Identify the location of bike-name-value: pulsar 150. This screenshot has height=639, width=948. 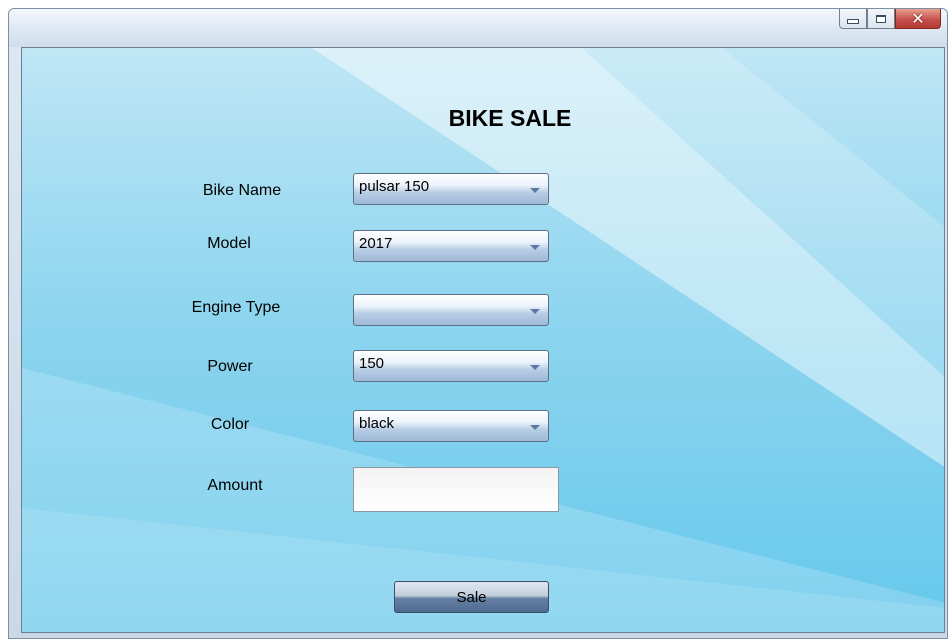
(394, 186).